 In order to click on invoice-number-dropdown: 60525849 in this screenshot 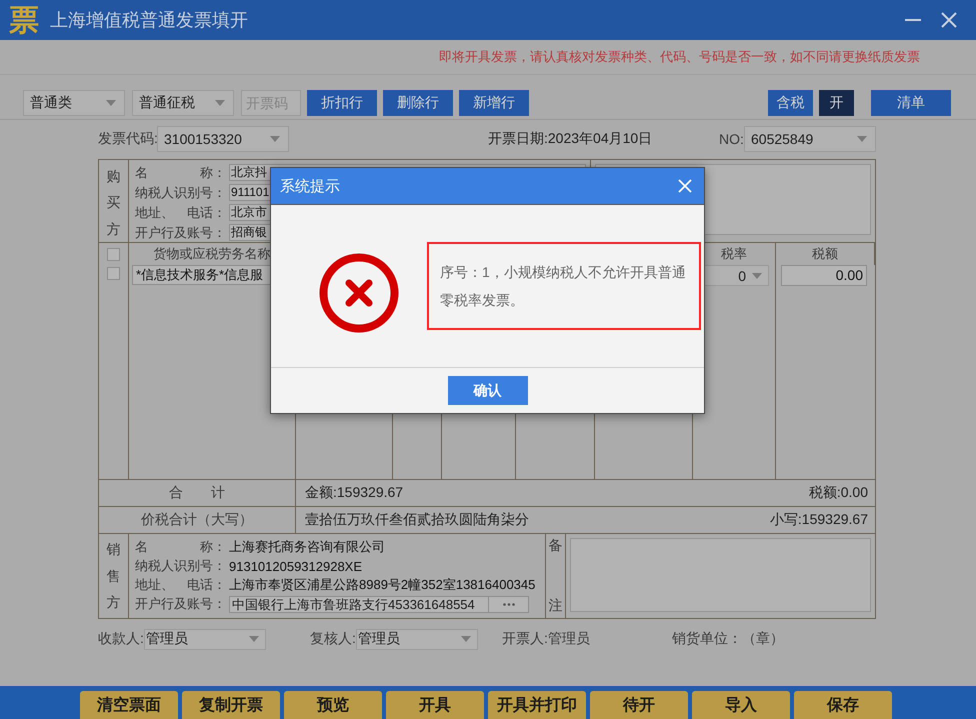, I will do `click(810, 139)`.